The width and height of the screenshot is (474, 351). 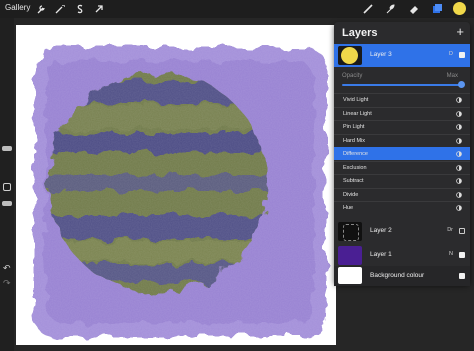 What do you see at coordinates (402, 207) in the screenshot?
I see `blend-mode-item: Hue` at bounding box center [402, 207].